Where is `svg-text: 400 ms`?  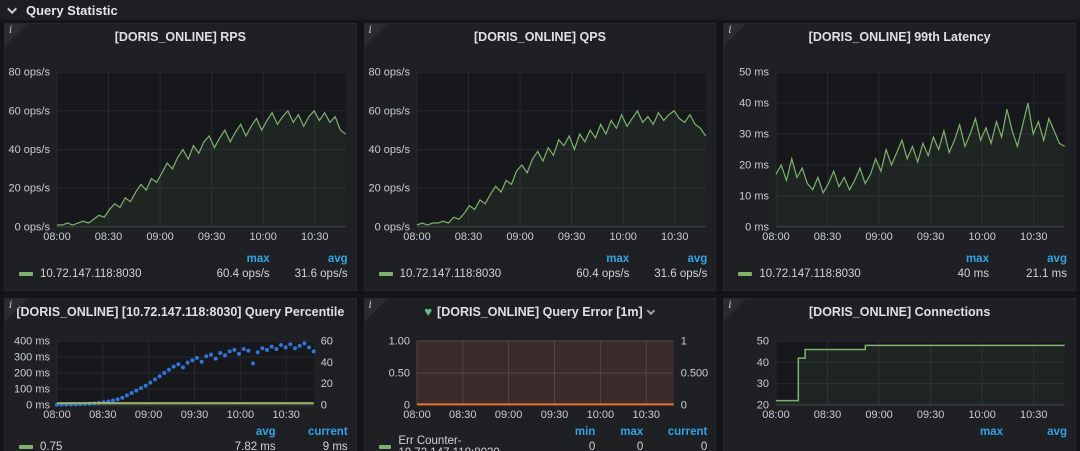
svg-text: 400 ms is located at coordinates (32, 342).